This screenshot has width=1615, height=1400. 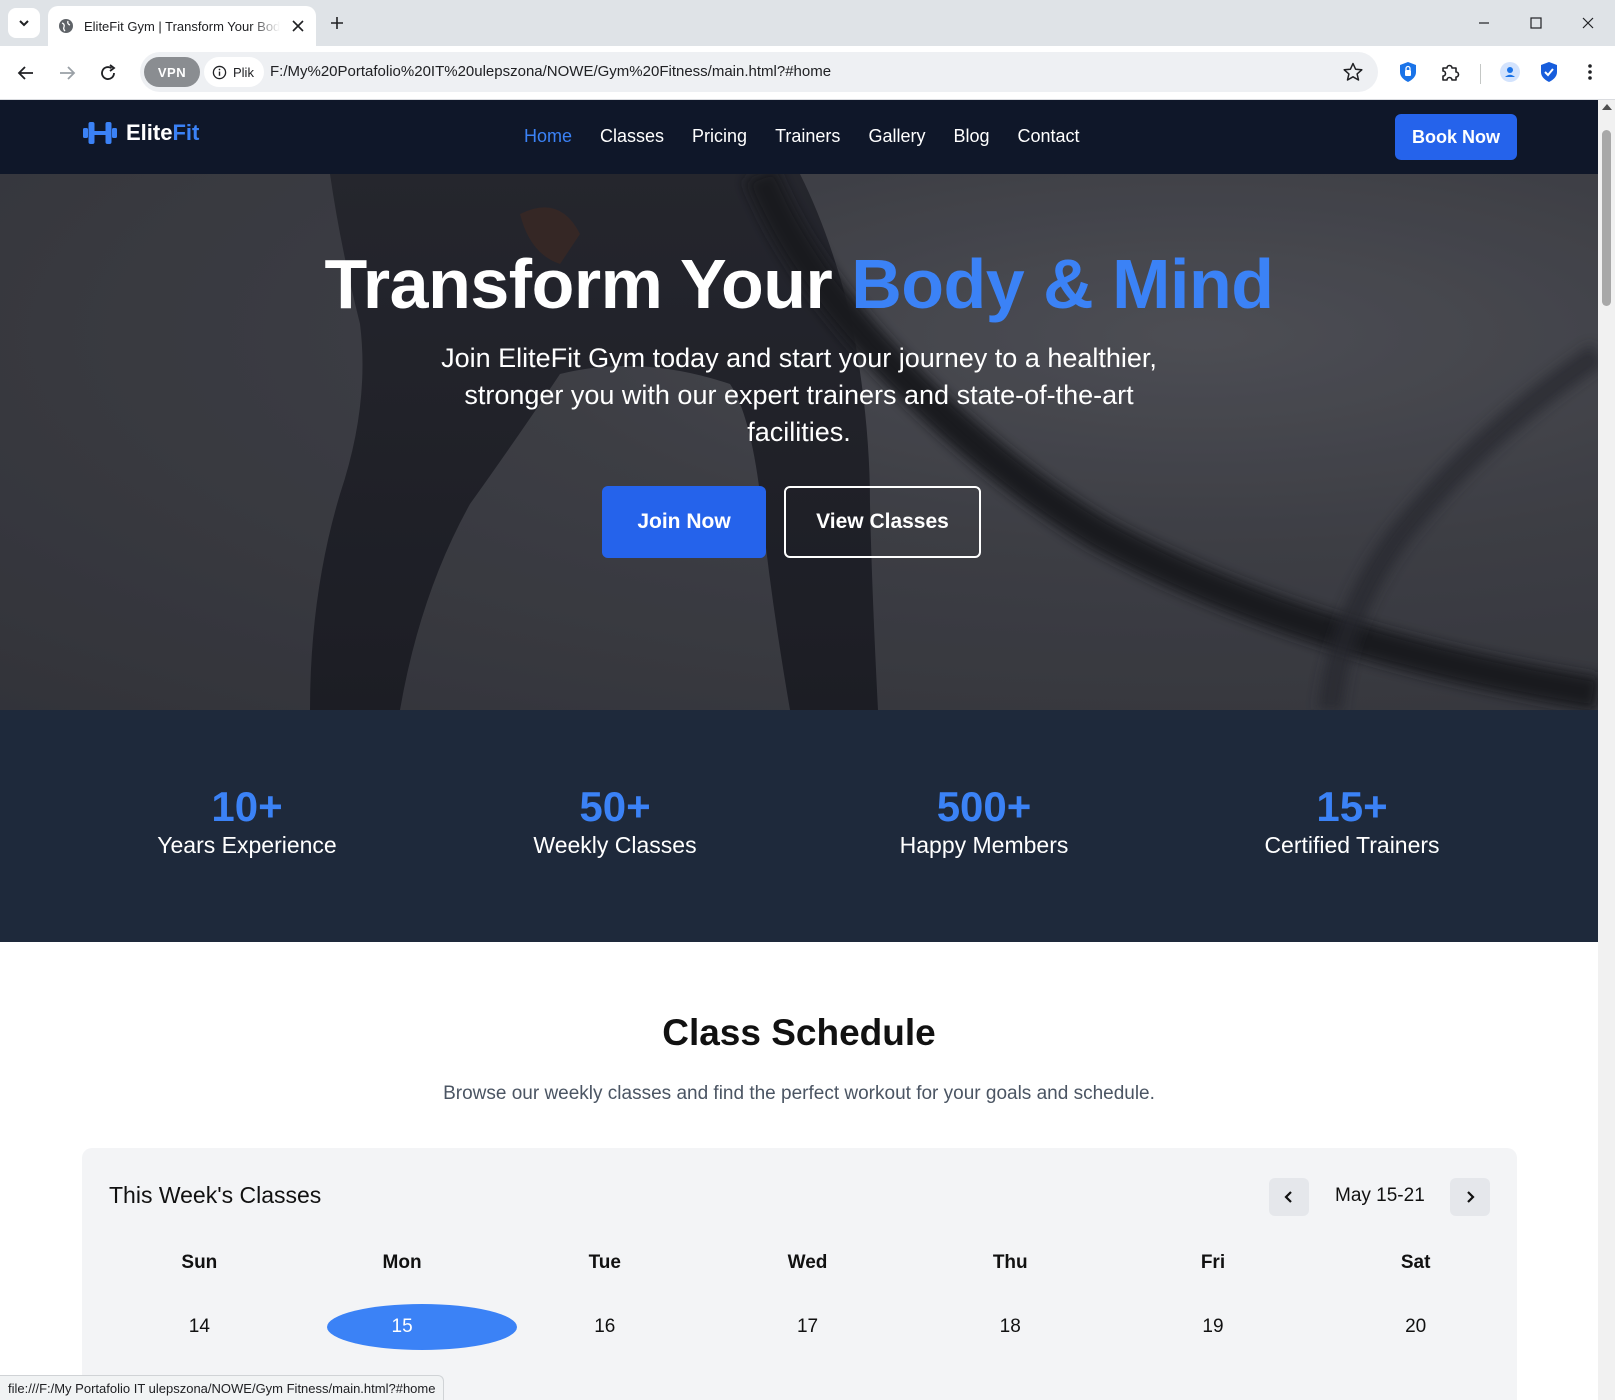 I want to click on stat-label: Happy Members, so click(x=984, y=845).